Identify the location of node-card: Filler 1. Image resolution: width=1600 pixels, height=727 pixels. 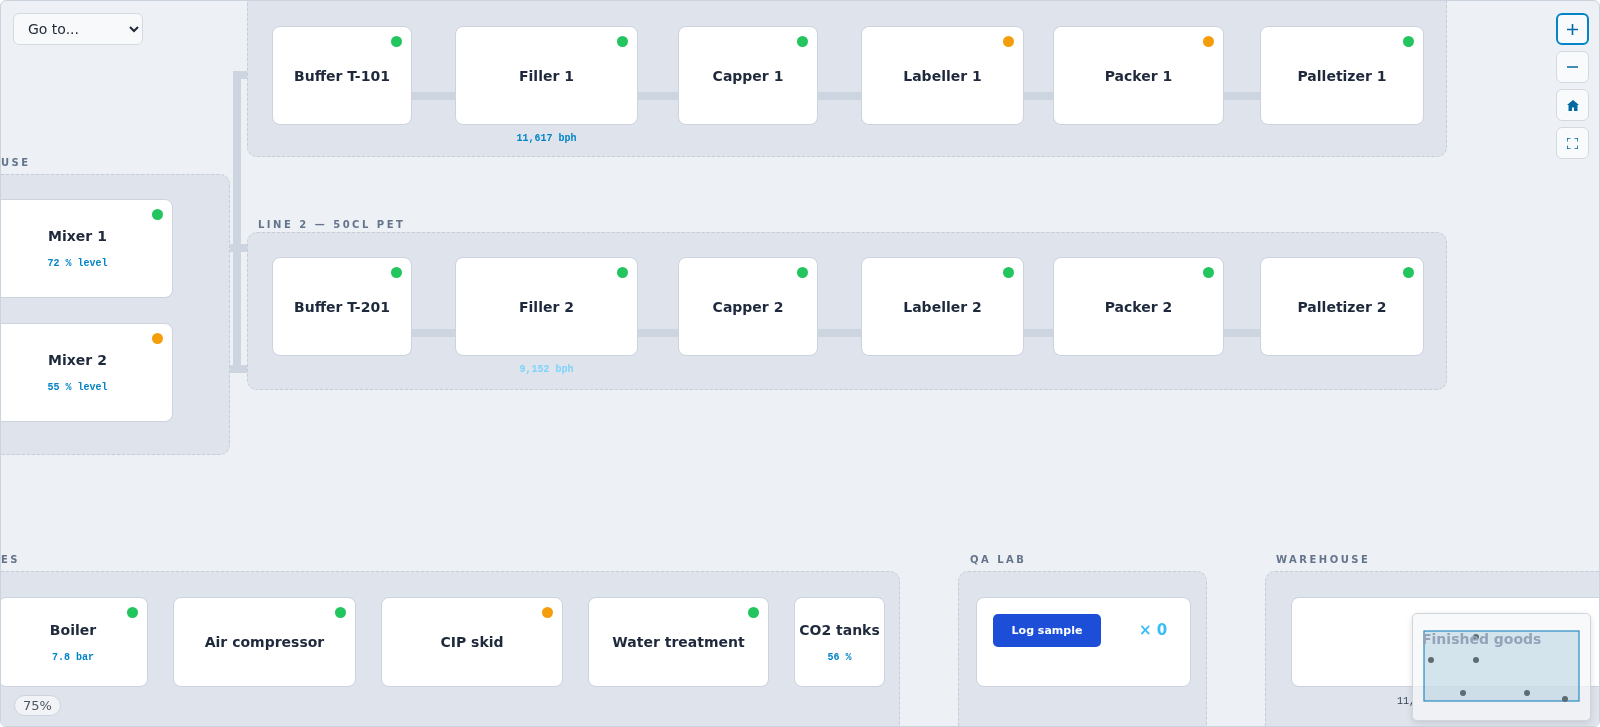
(546, 75).